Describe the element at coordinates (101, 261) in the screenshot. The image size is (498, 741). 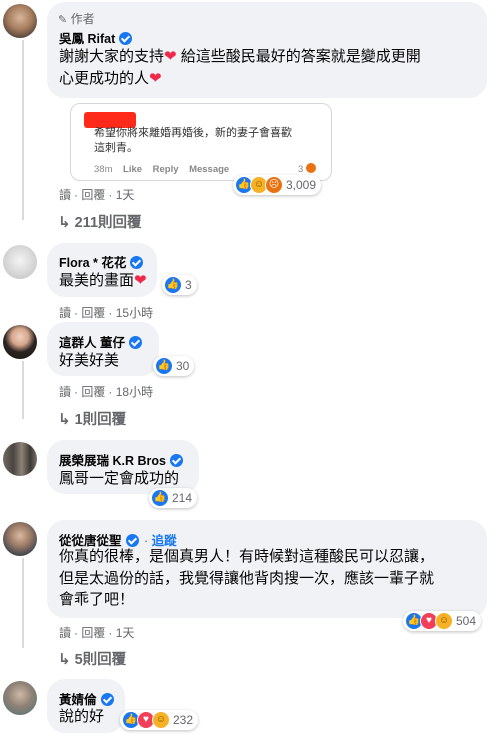
I see `comment-author: Flora * 花花` at that location.